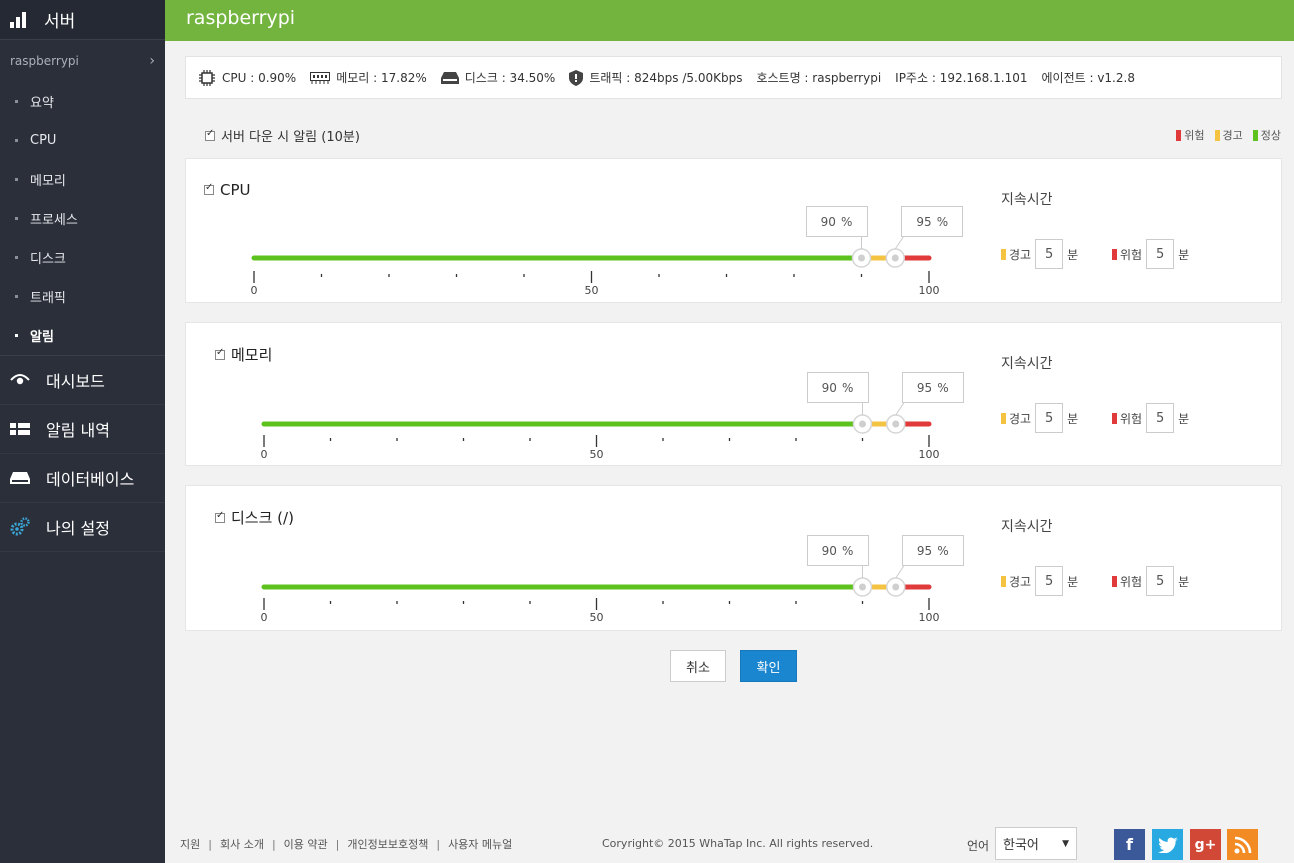  I want to click on disk-alert-panel: 디스크 (/)05010090%95%지속시간경고5분위험5분, so click(733, 558).